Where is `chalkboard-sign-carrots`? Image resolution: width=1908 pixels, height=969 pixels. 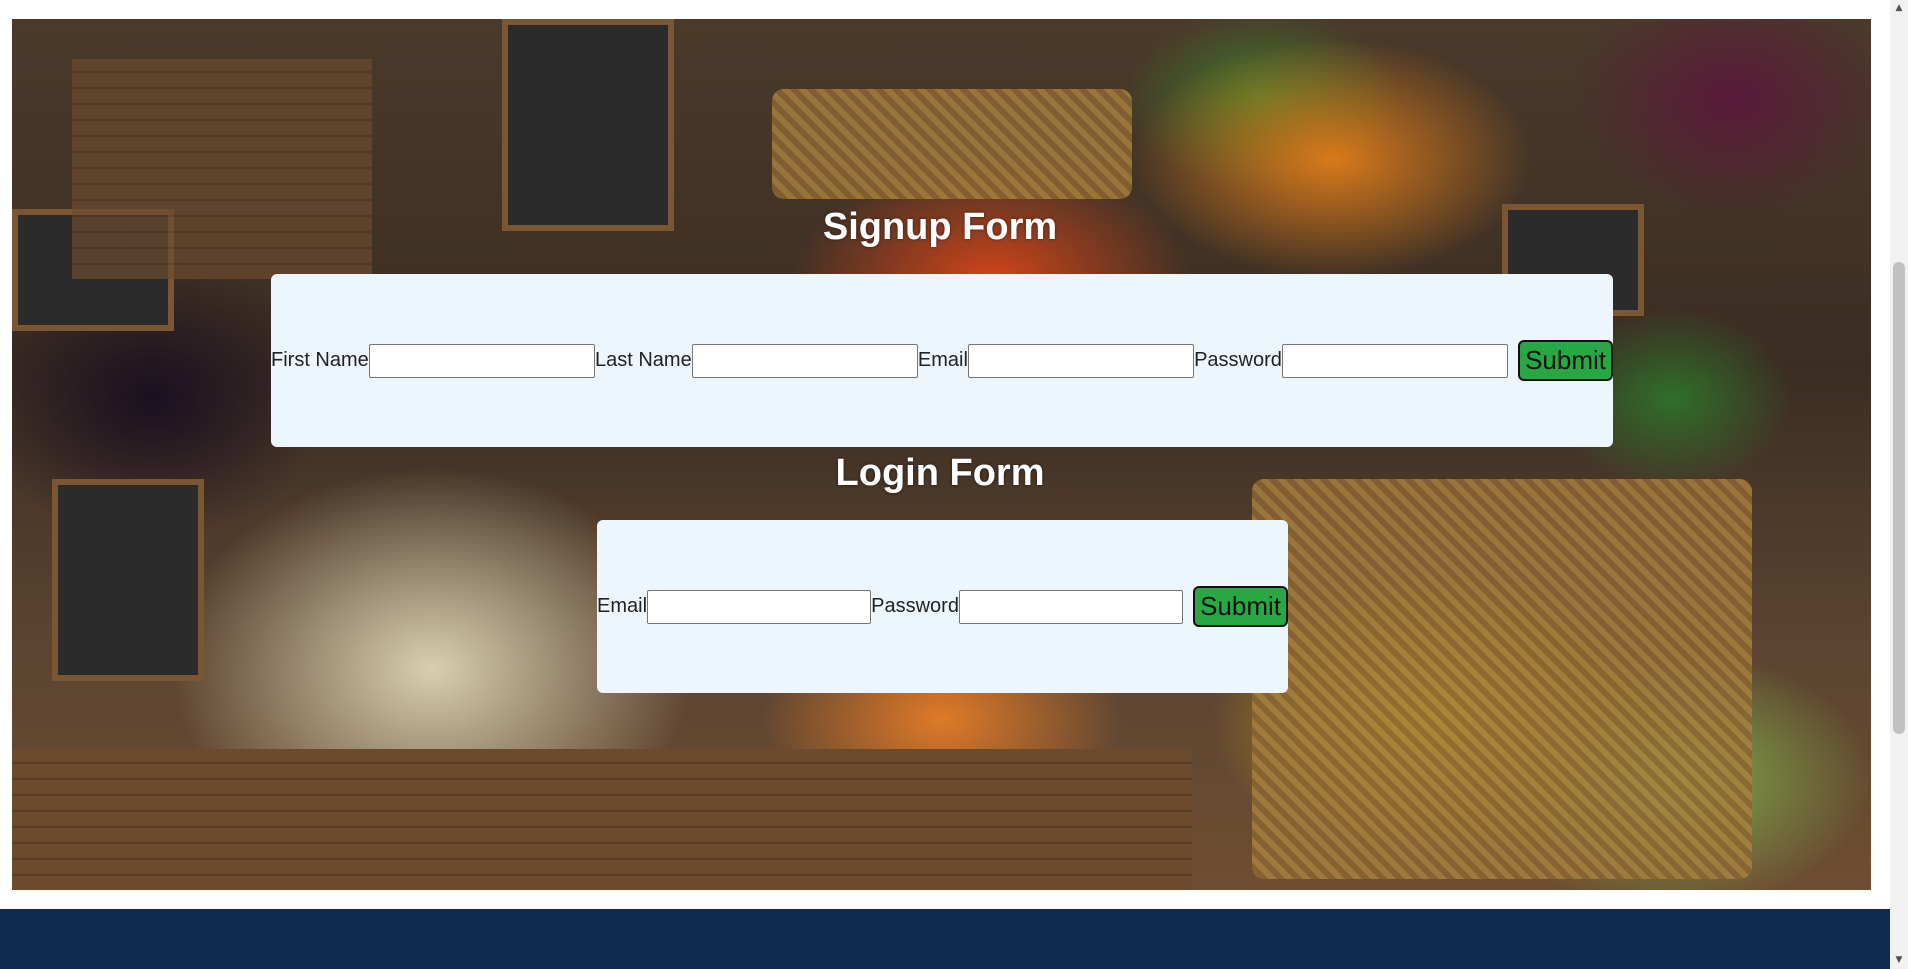
chalkboard-sign-carrots is located at coordinates (128, 580).